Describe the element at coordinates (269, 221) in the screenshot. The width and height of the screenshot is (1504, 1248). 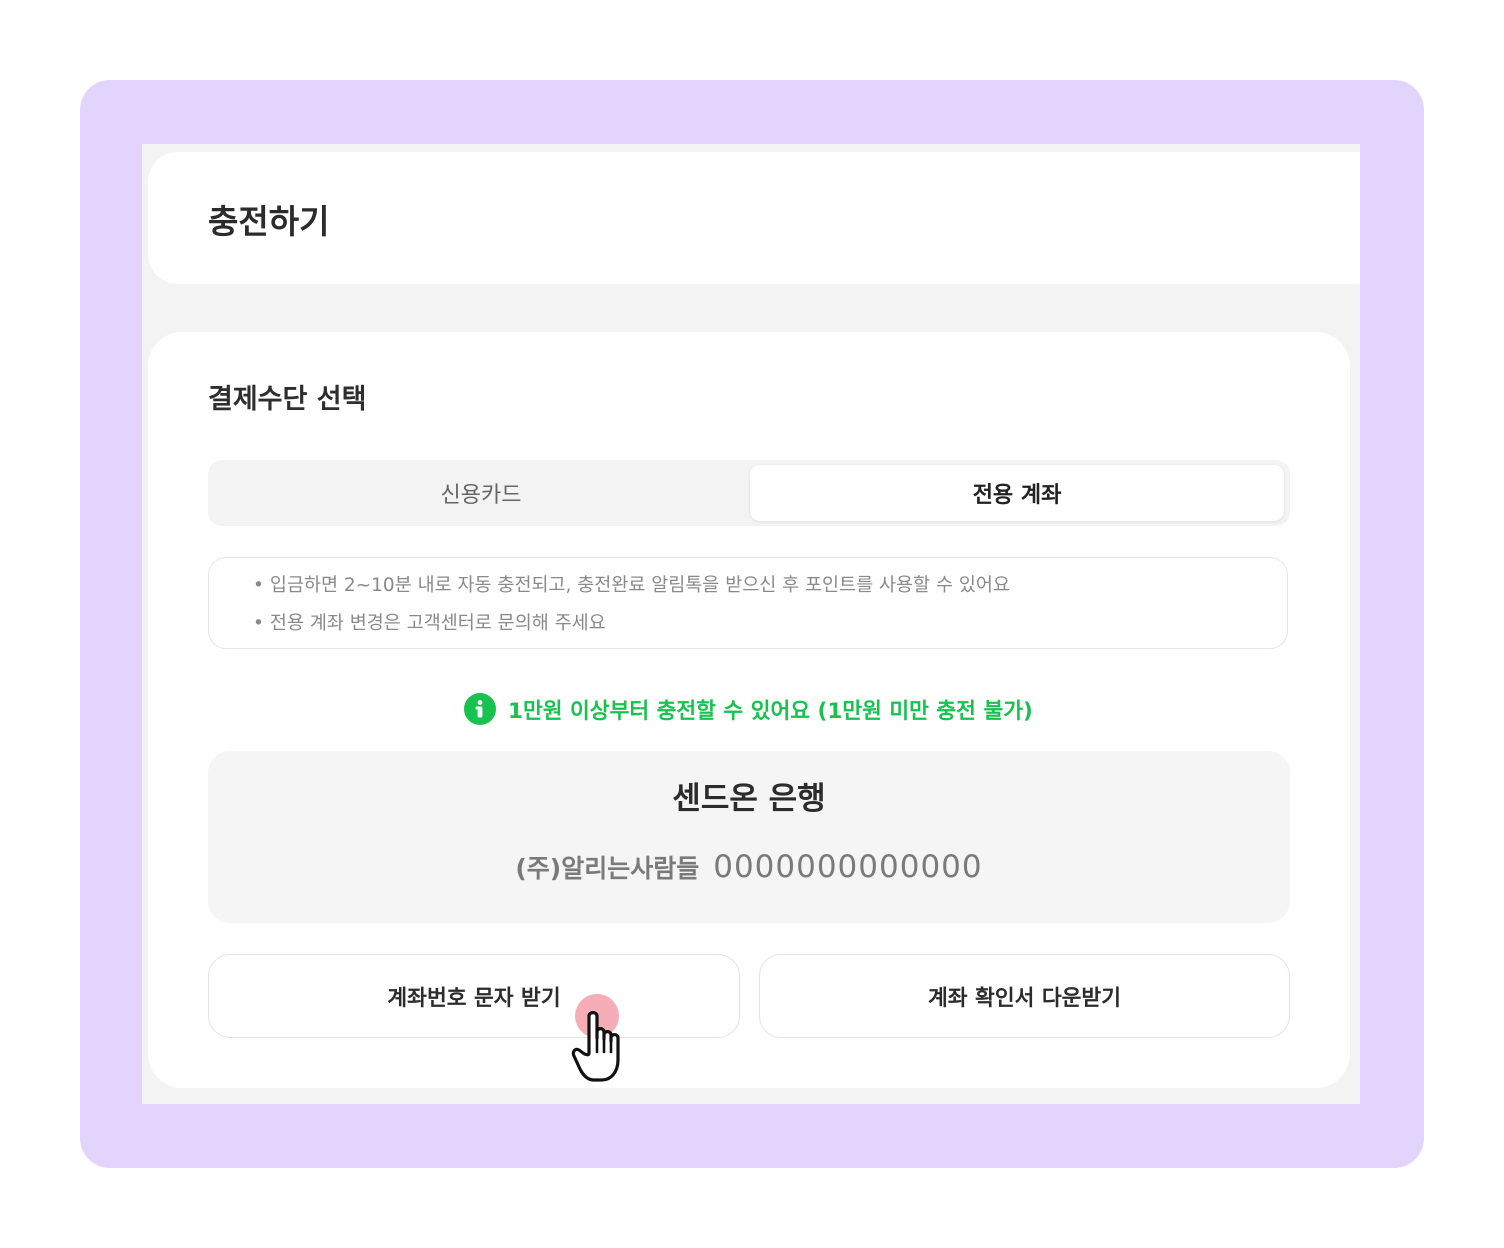
I see `page-title: 충전하기` at that location.